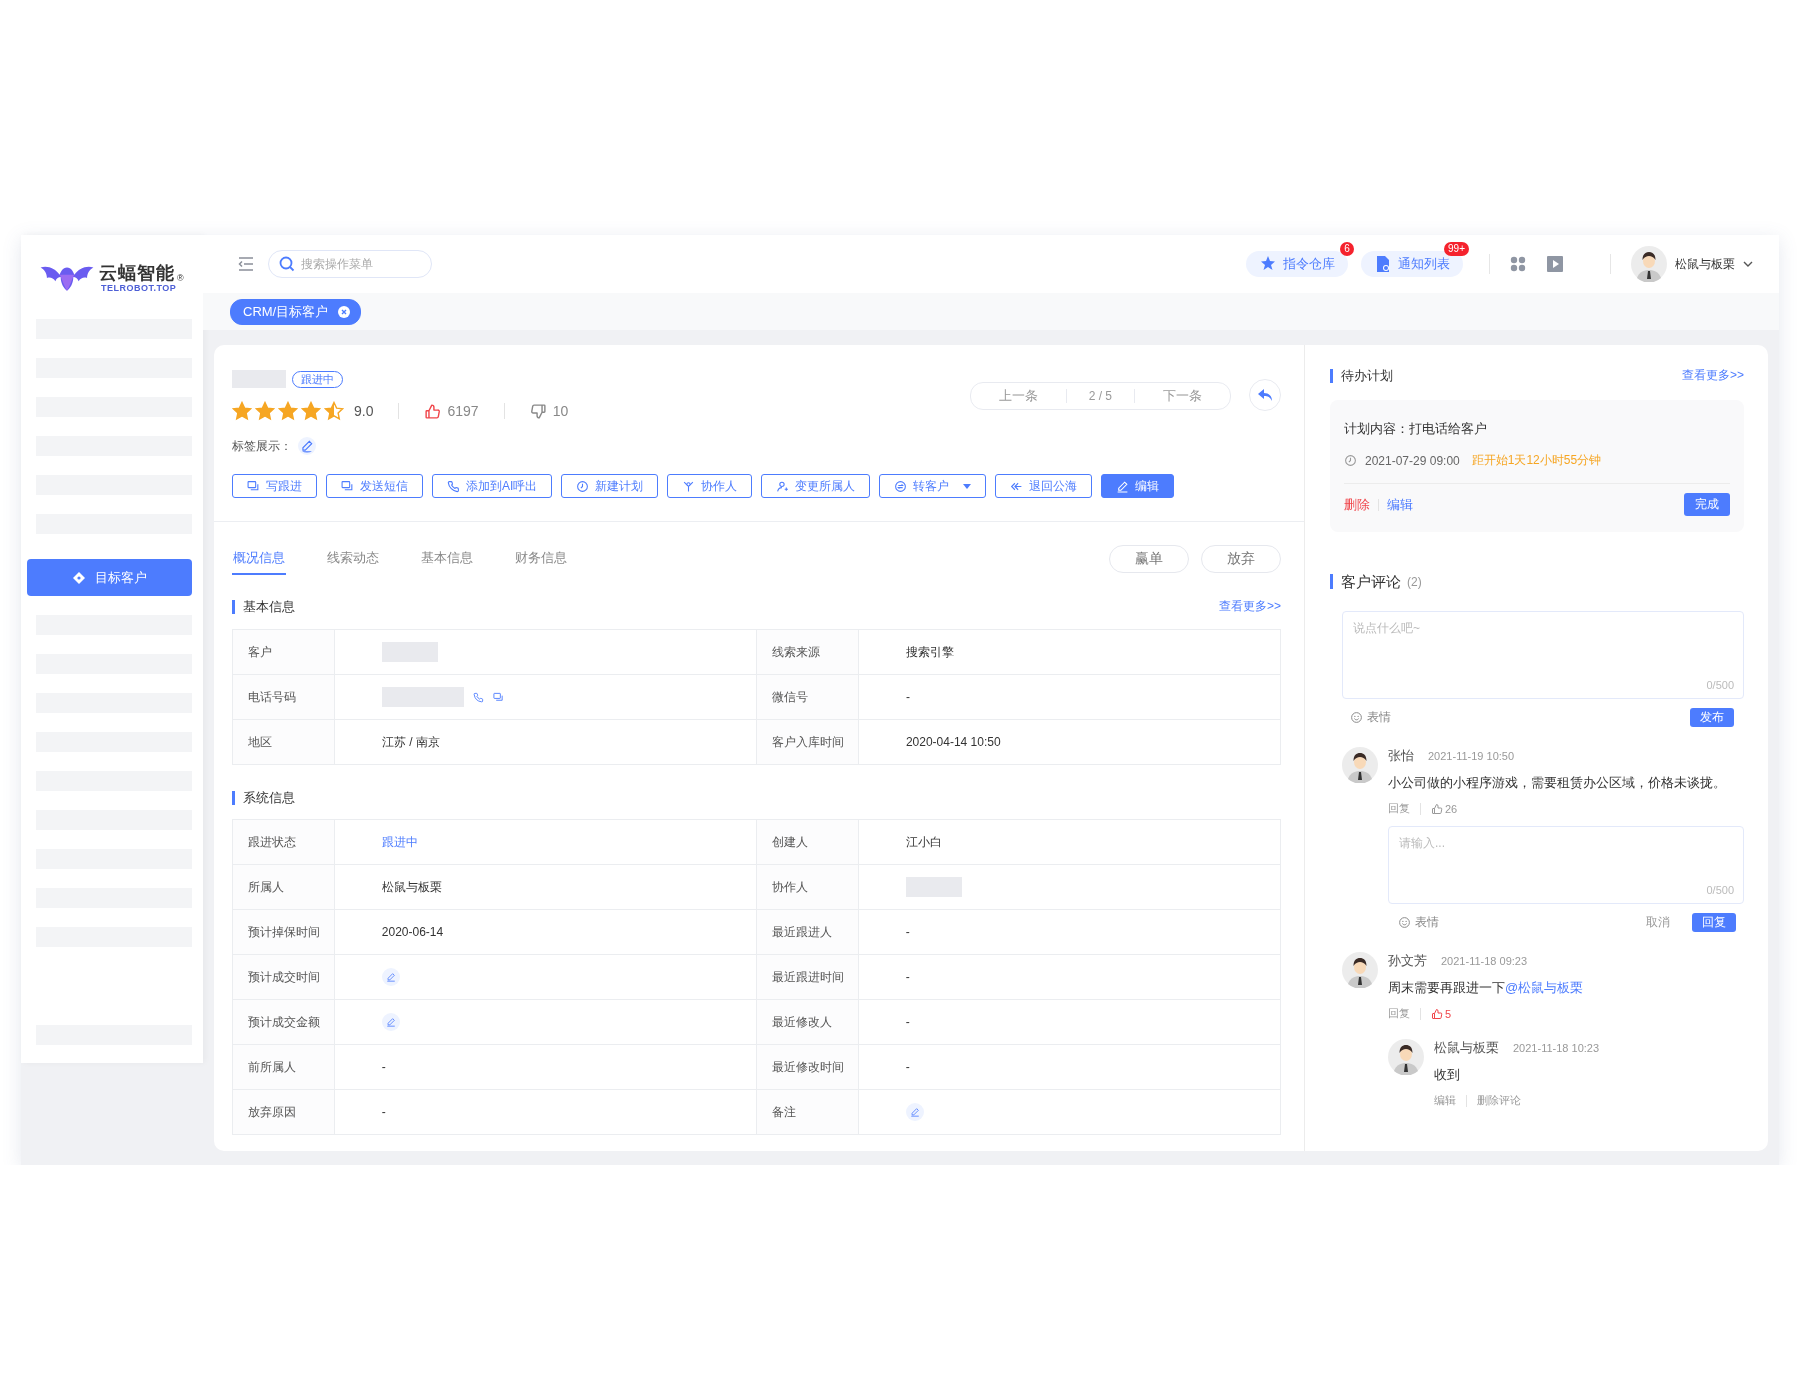 The height and width of the screenshot is (1400, 1800). Describe the element at coordinates (807, 977) in the screenshot. I see `field-label: 最近跟进时间` at that location.